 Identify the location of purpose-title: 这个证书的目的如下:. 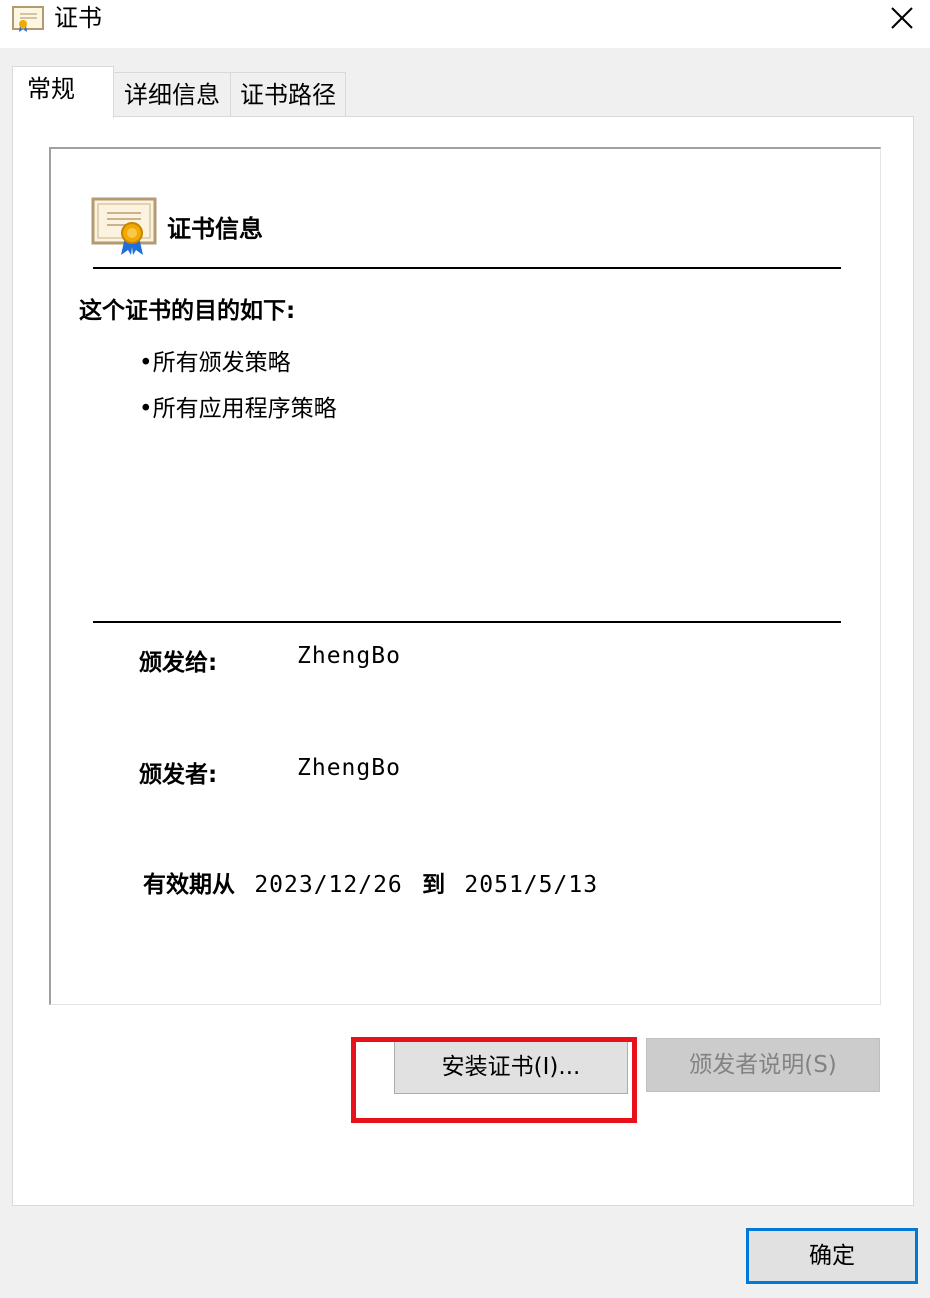
(187, 311).